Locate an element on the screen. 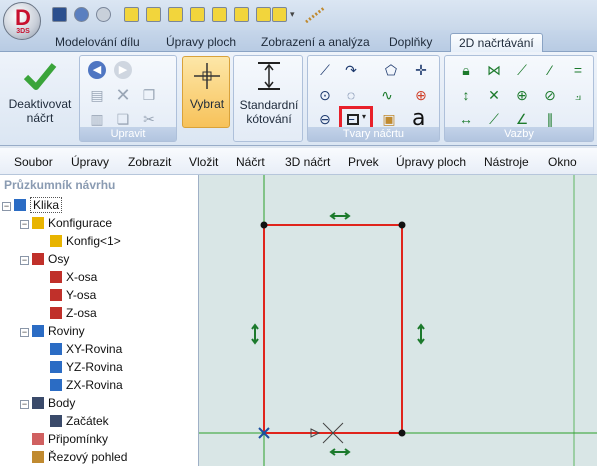 Image resolution: width=597 pixels, height=466 pixels. midpoint-constraint-icon: ⋈ is located at coordinates (494, 70).